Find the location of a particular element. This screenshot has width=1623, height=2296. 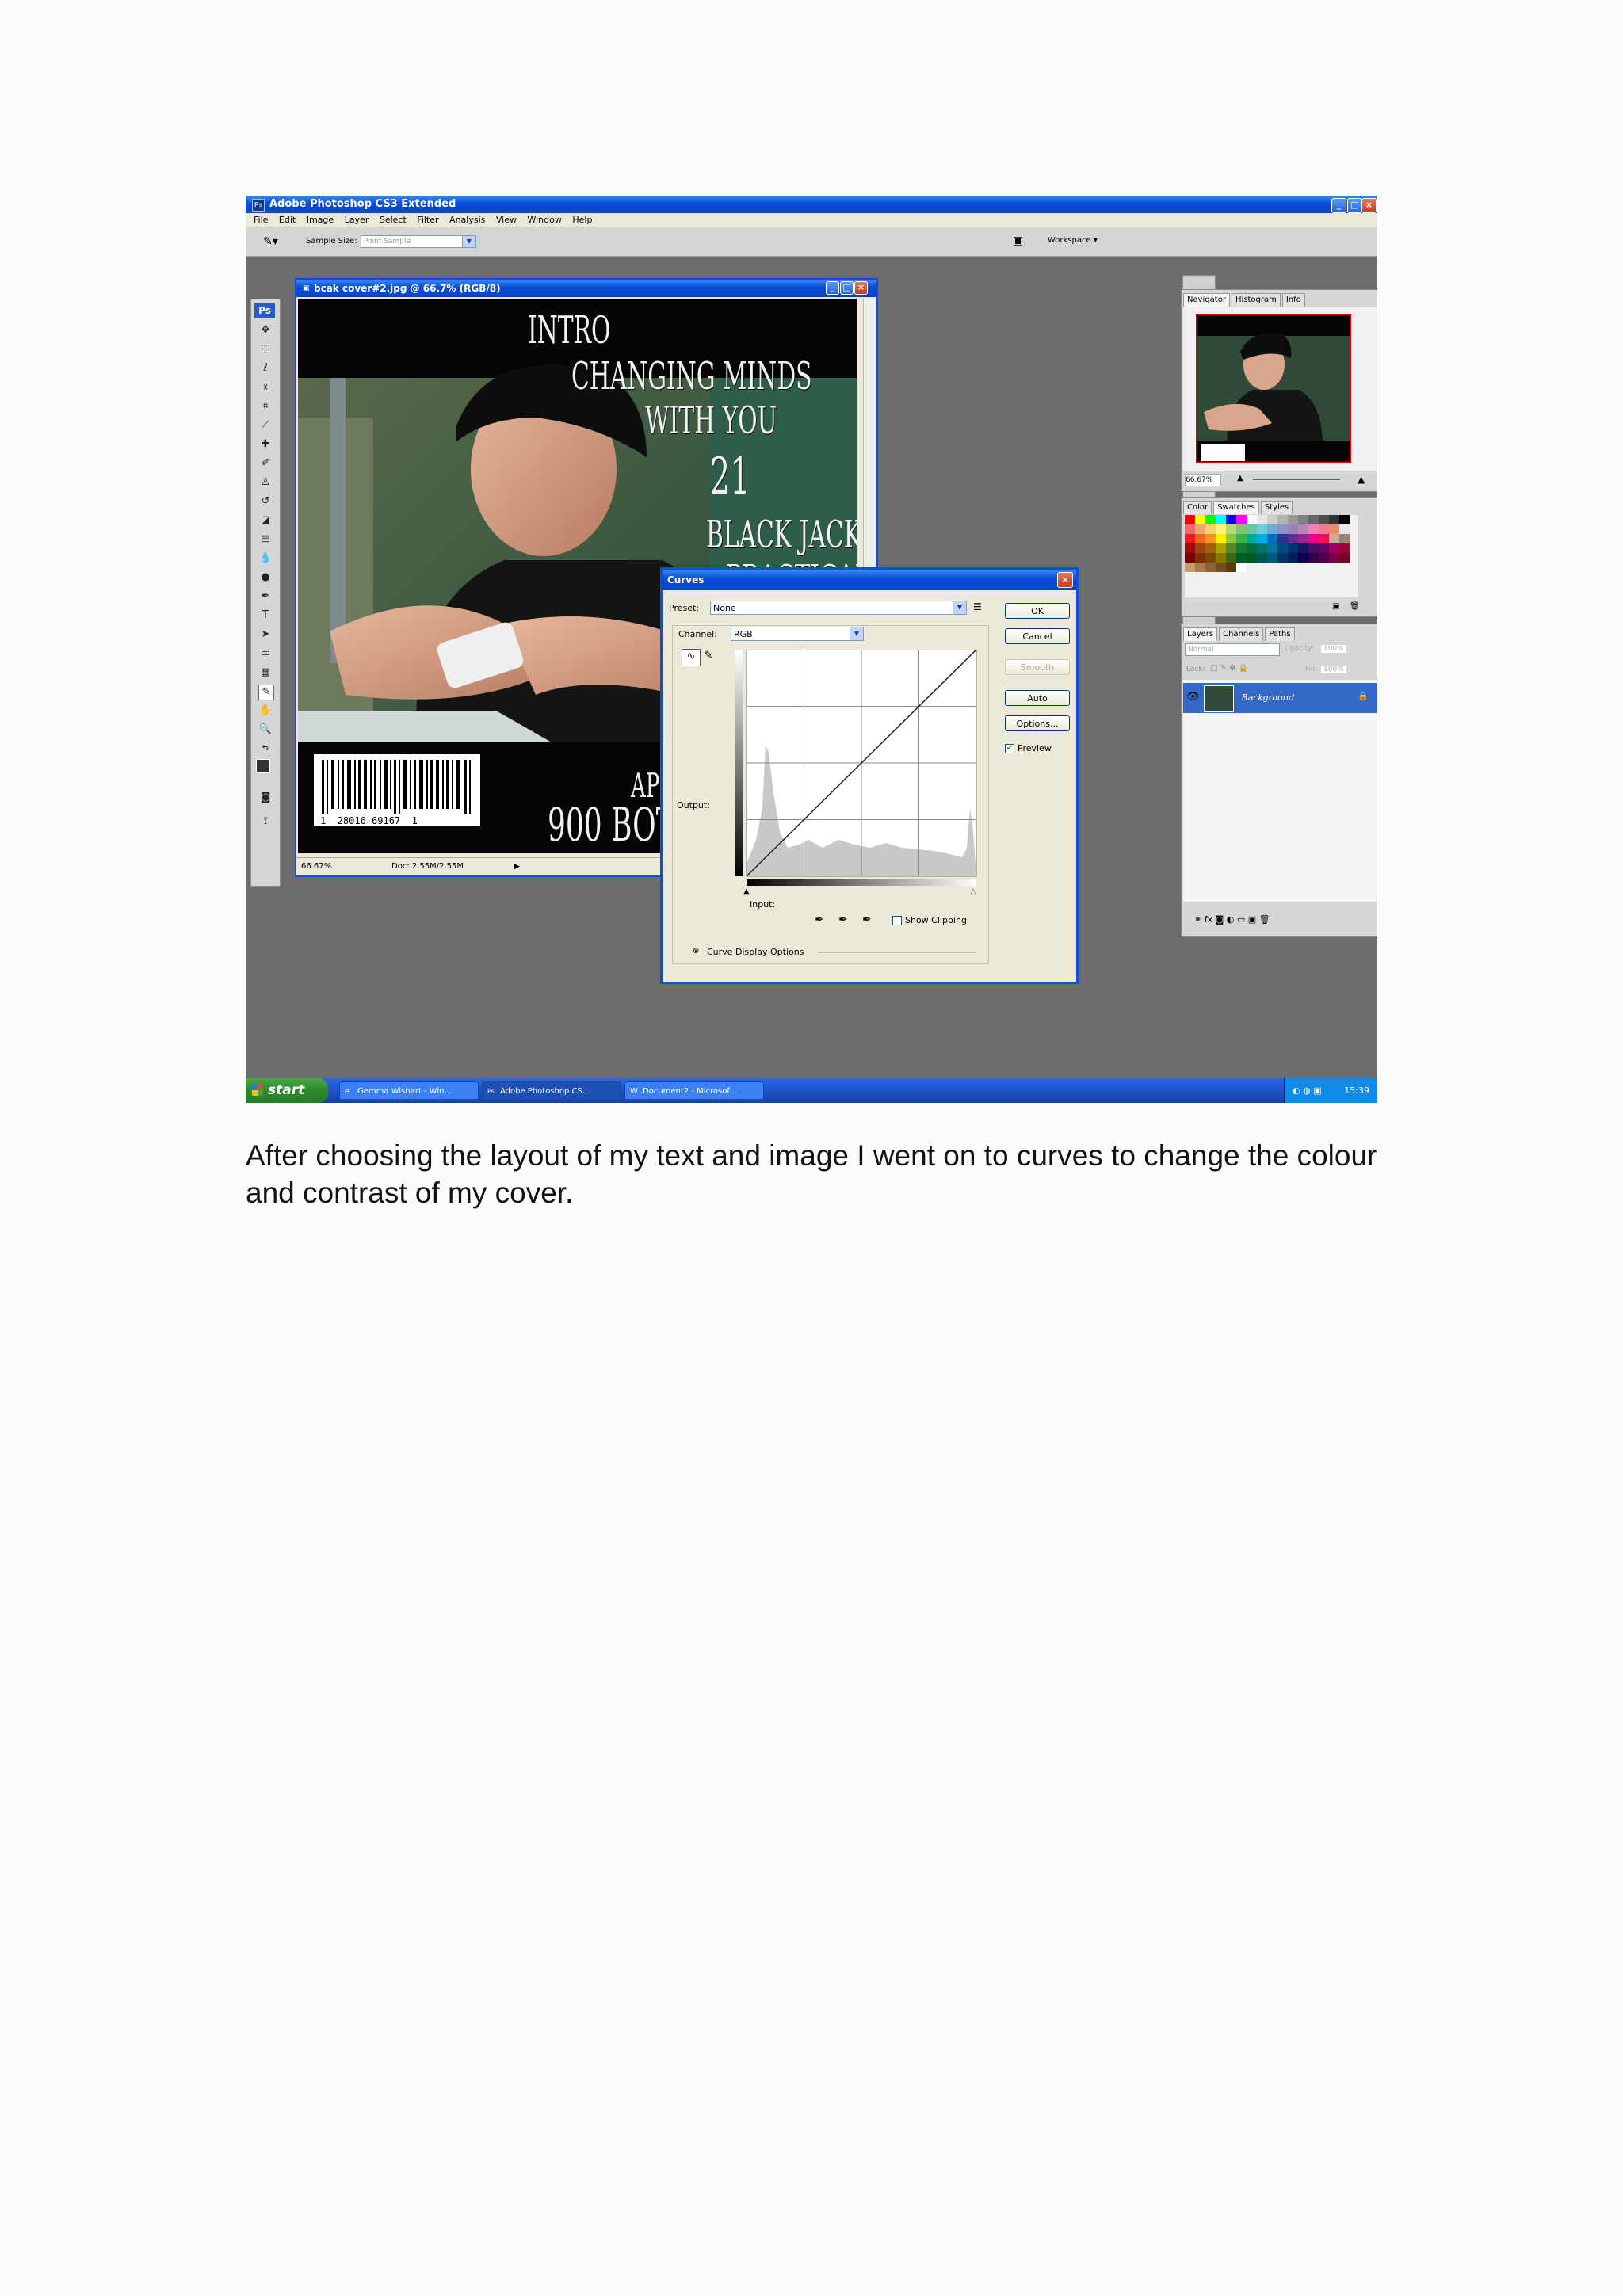

eye-icon: 👁 is located at coordinates (1193, 697).